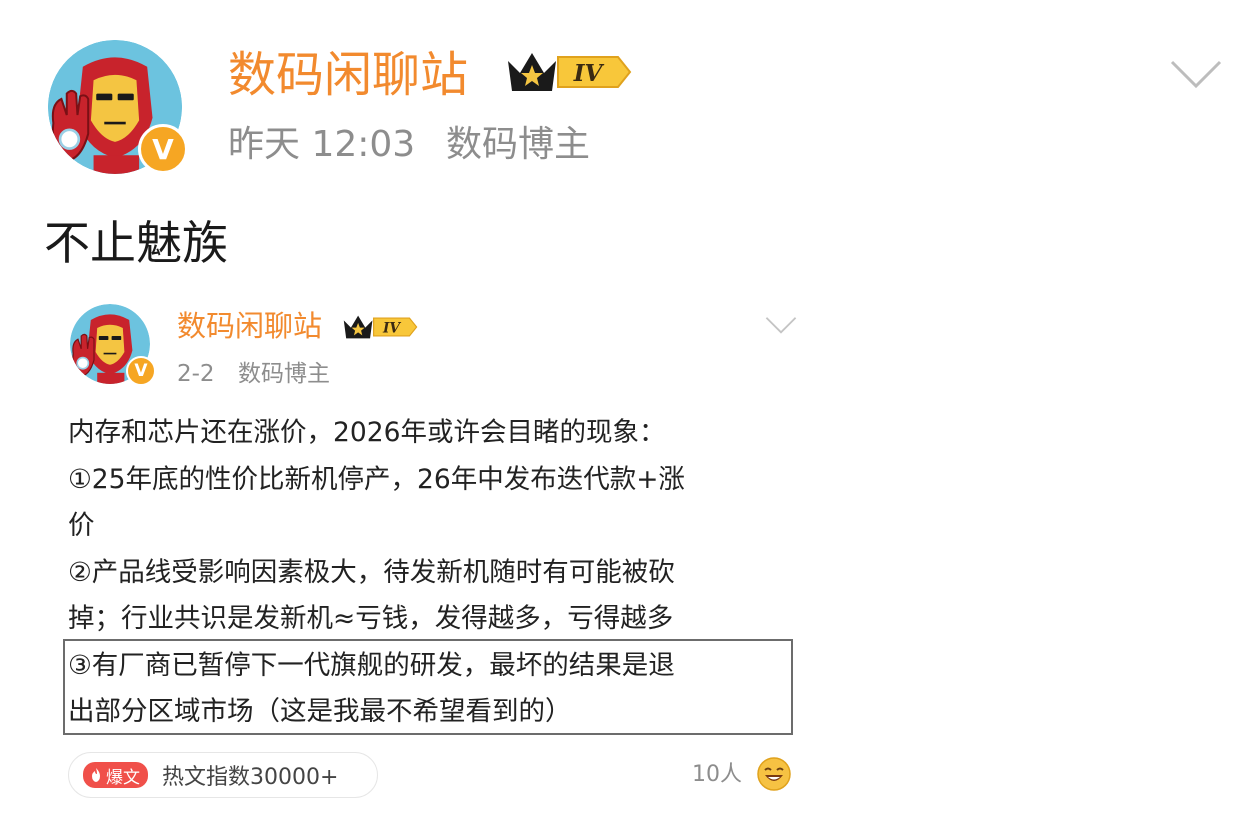 The image size is (1256, 823). What do you see at coordinates (96, 775) in the screenshot?
I see `flame-icon` at bounding box center [96, 775].